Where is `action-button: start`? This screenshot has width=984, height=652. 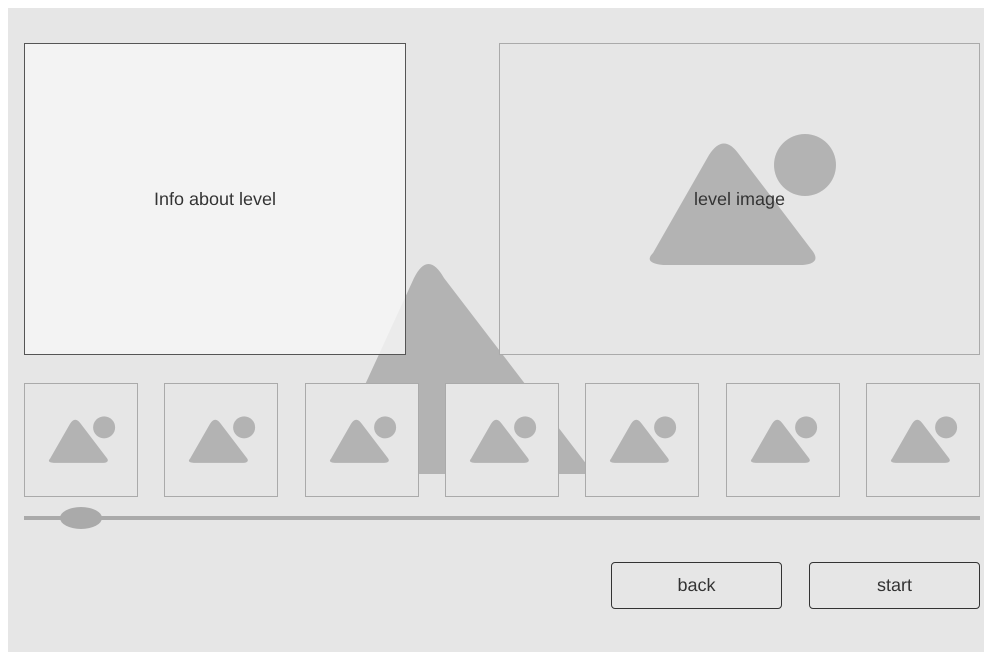 action-button: start is located at coordinates (894, 585).